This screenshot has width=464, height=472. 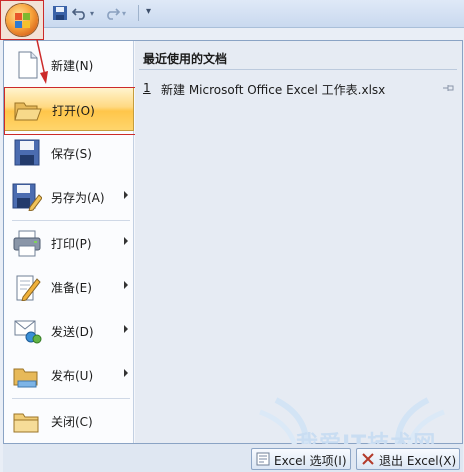 What do you see at coordinates (112, 13) in the screenshot?
I see `redo-icon` at bounding box center [112, 13].